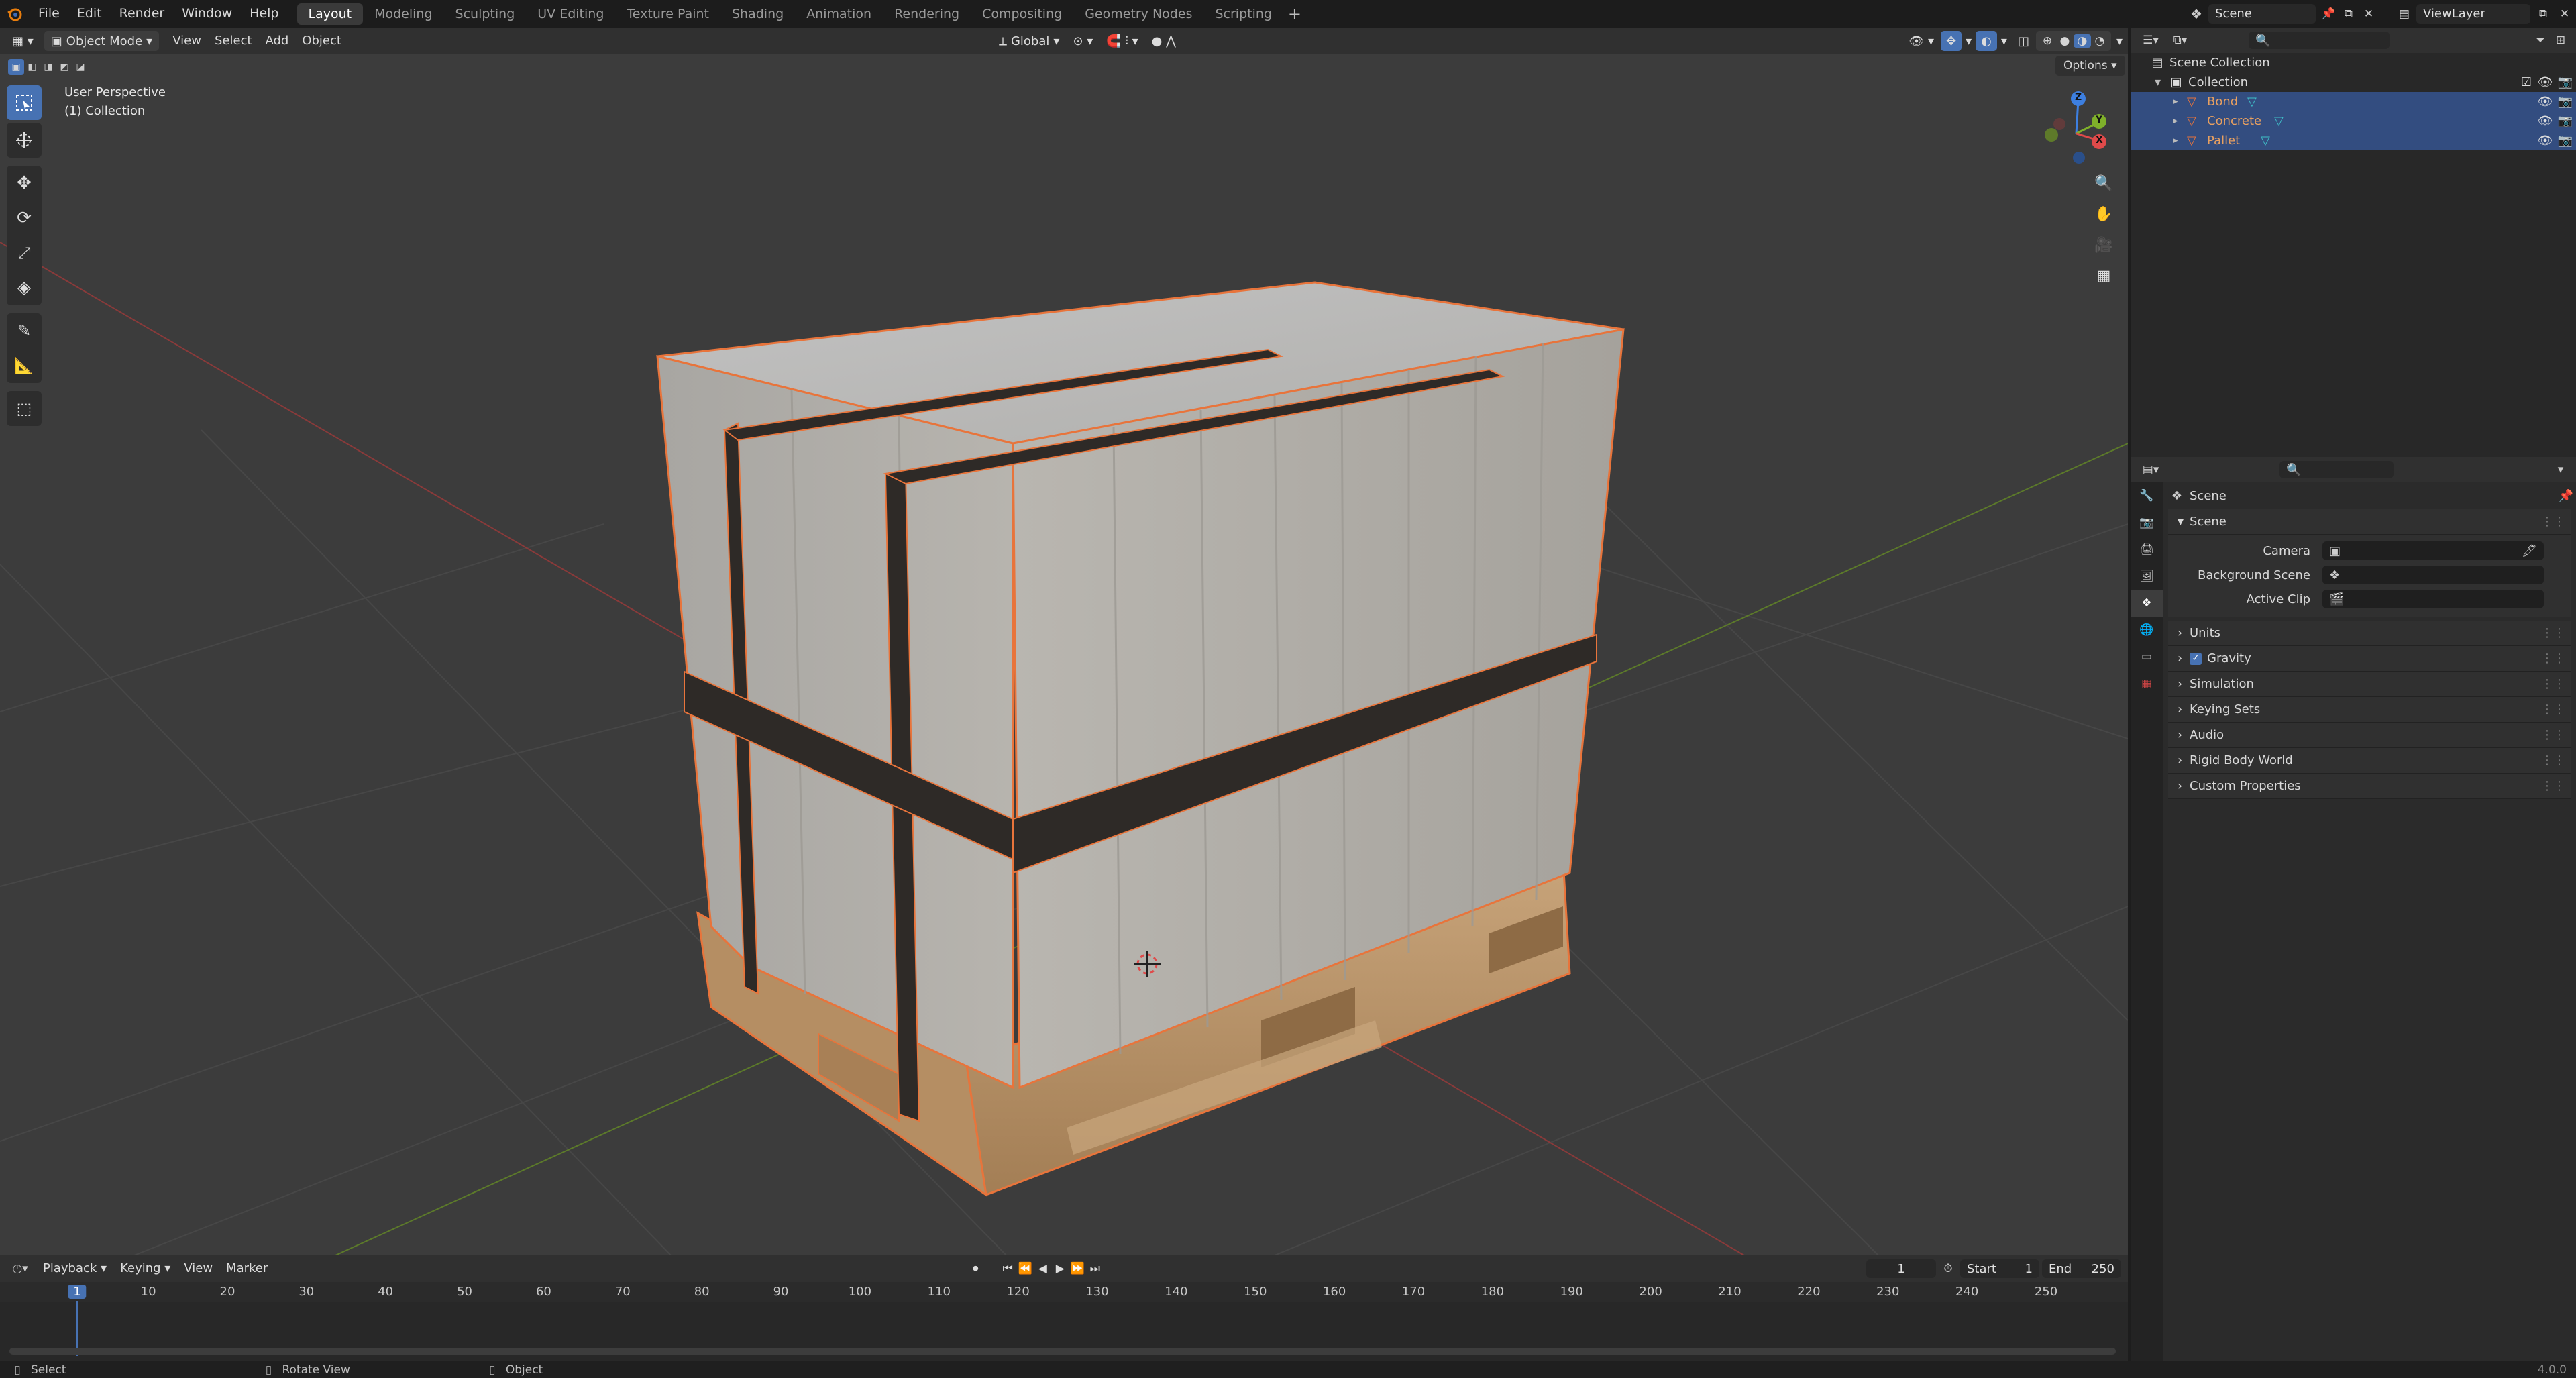 The width and height of the screenshot is (2576, 1378). I want to click on frame-tick: 150, so click(1255, 1292).